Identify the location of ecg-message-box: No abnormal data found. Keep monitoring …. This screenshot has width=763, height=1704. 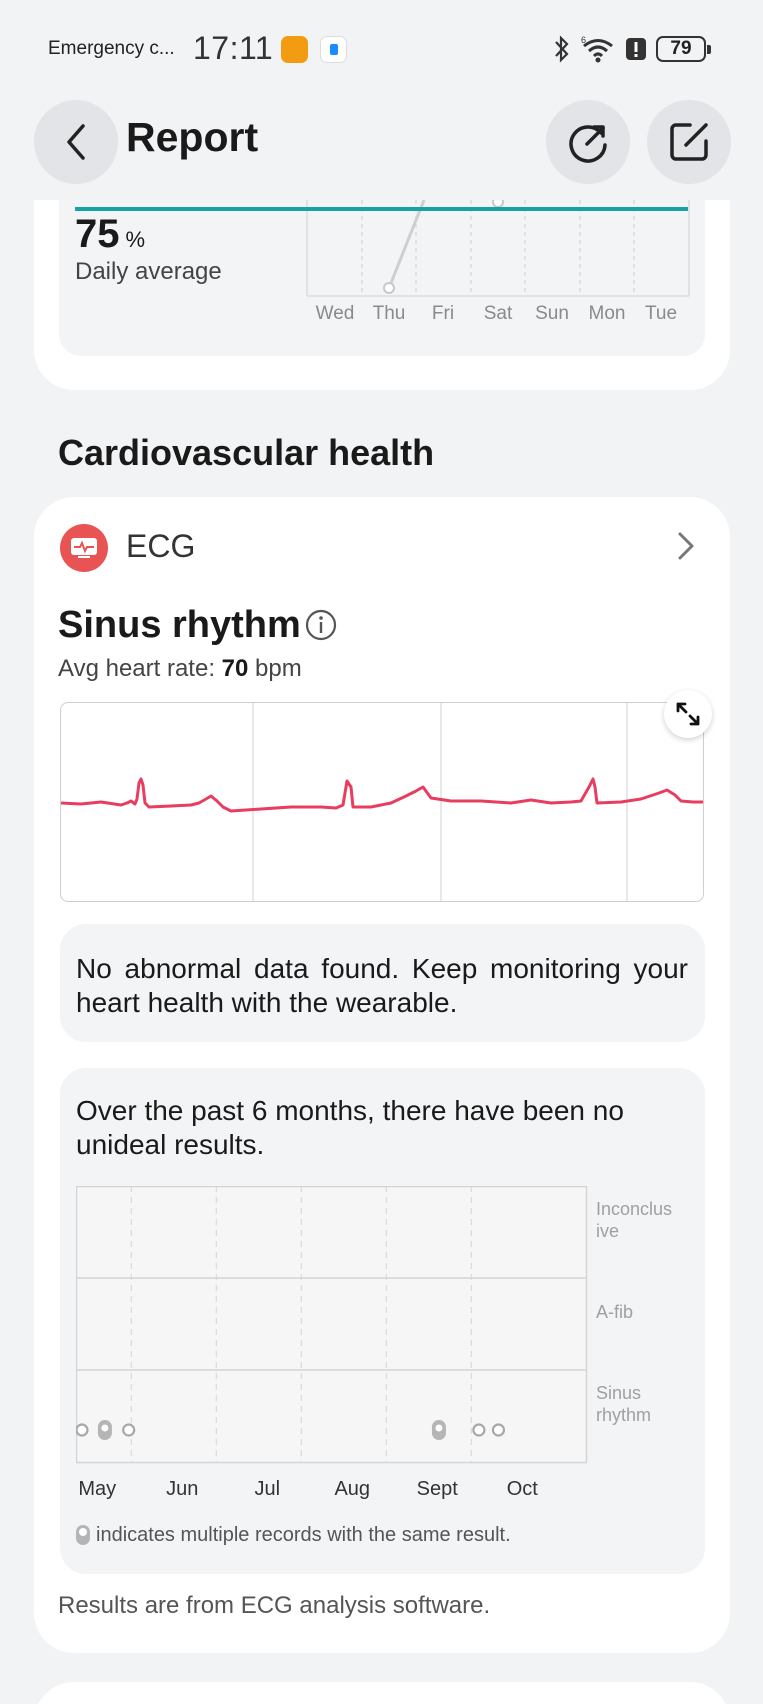
(382, 983).